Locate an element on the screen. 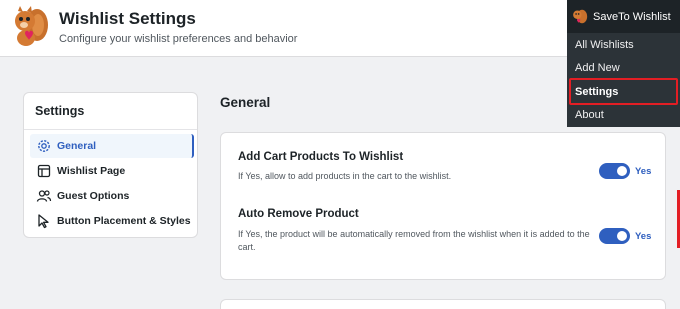 Image resolution: width=680 pixels, height=309 pixels. next-options-card is located at coordinates (443, 304).